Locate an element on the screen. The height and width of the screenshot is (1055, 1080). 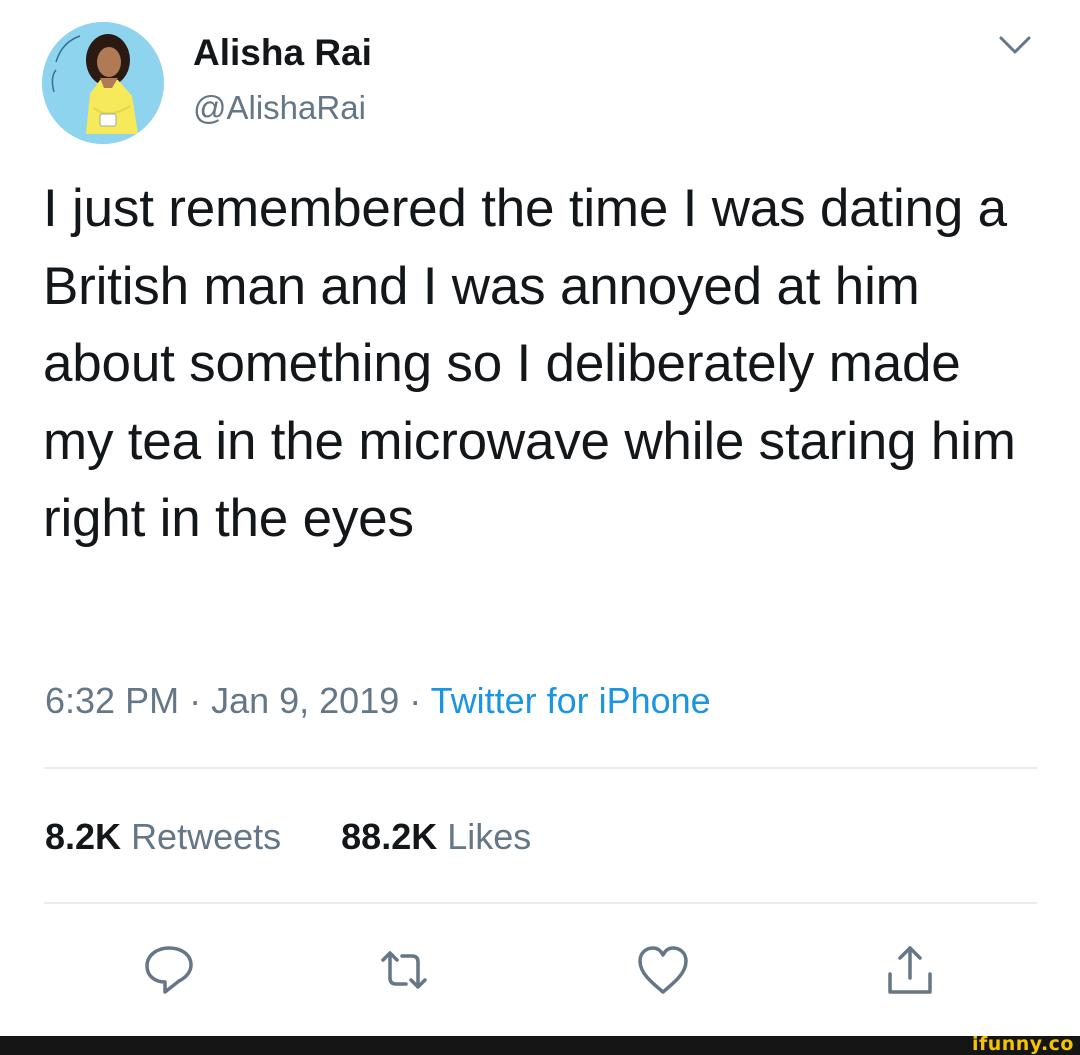
share-button is located at coordinates (910, 970).